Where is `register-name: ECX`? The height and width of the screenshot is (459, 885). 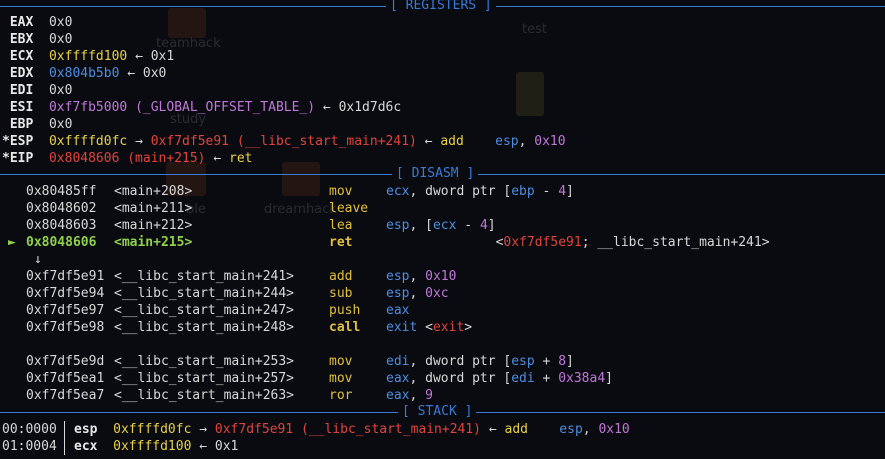 register-name: ECX is located at coordinates (21, 56).